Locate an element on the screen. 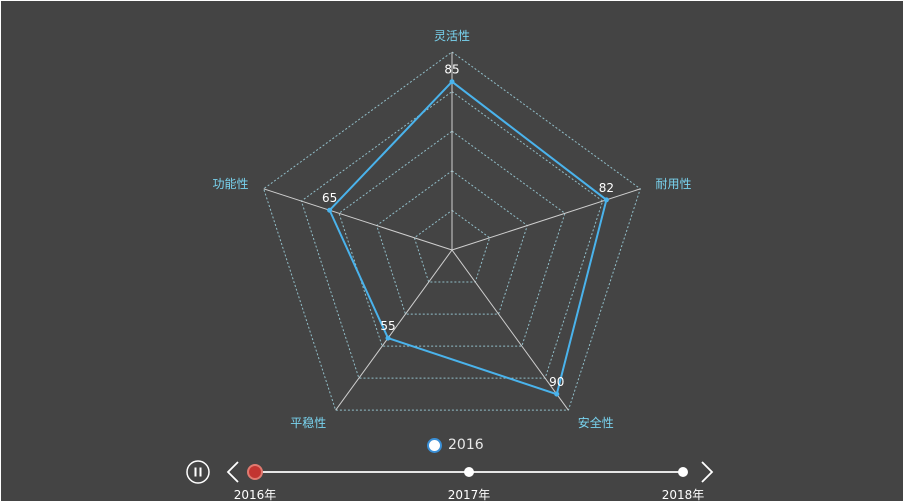  data-label: 55 is located at coordinates (387, 326).